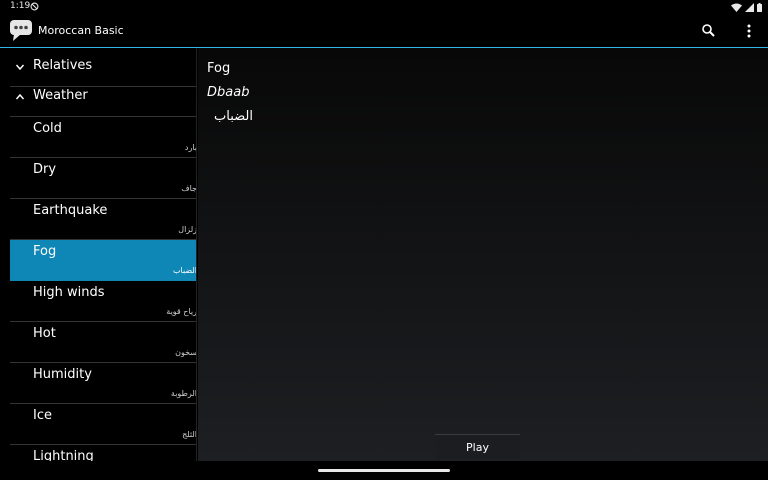 The height and width of the screenshot is (480, 768). I want to click on do-not-disturb-icon, so click(34, 6).